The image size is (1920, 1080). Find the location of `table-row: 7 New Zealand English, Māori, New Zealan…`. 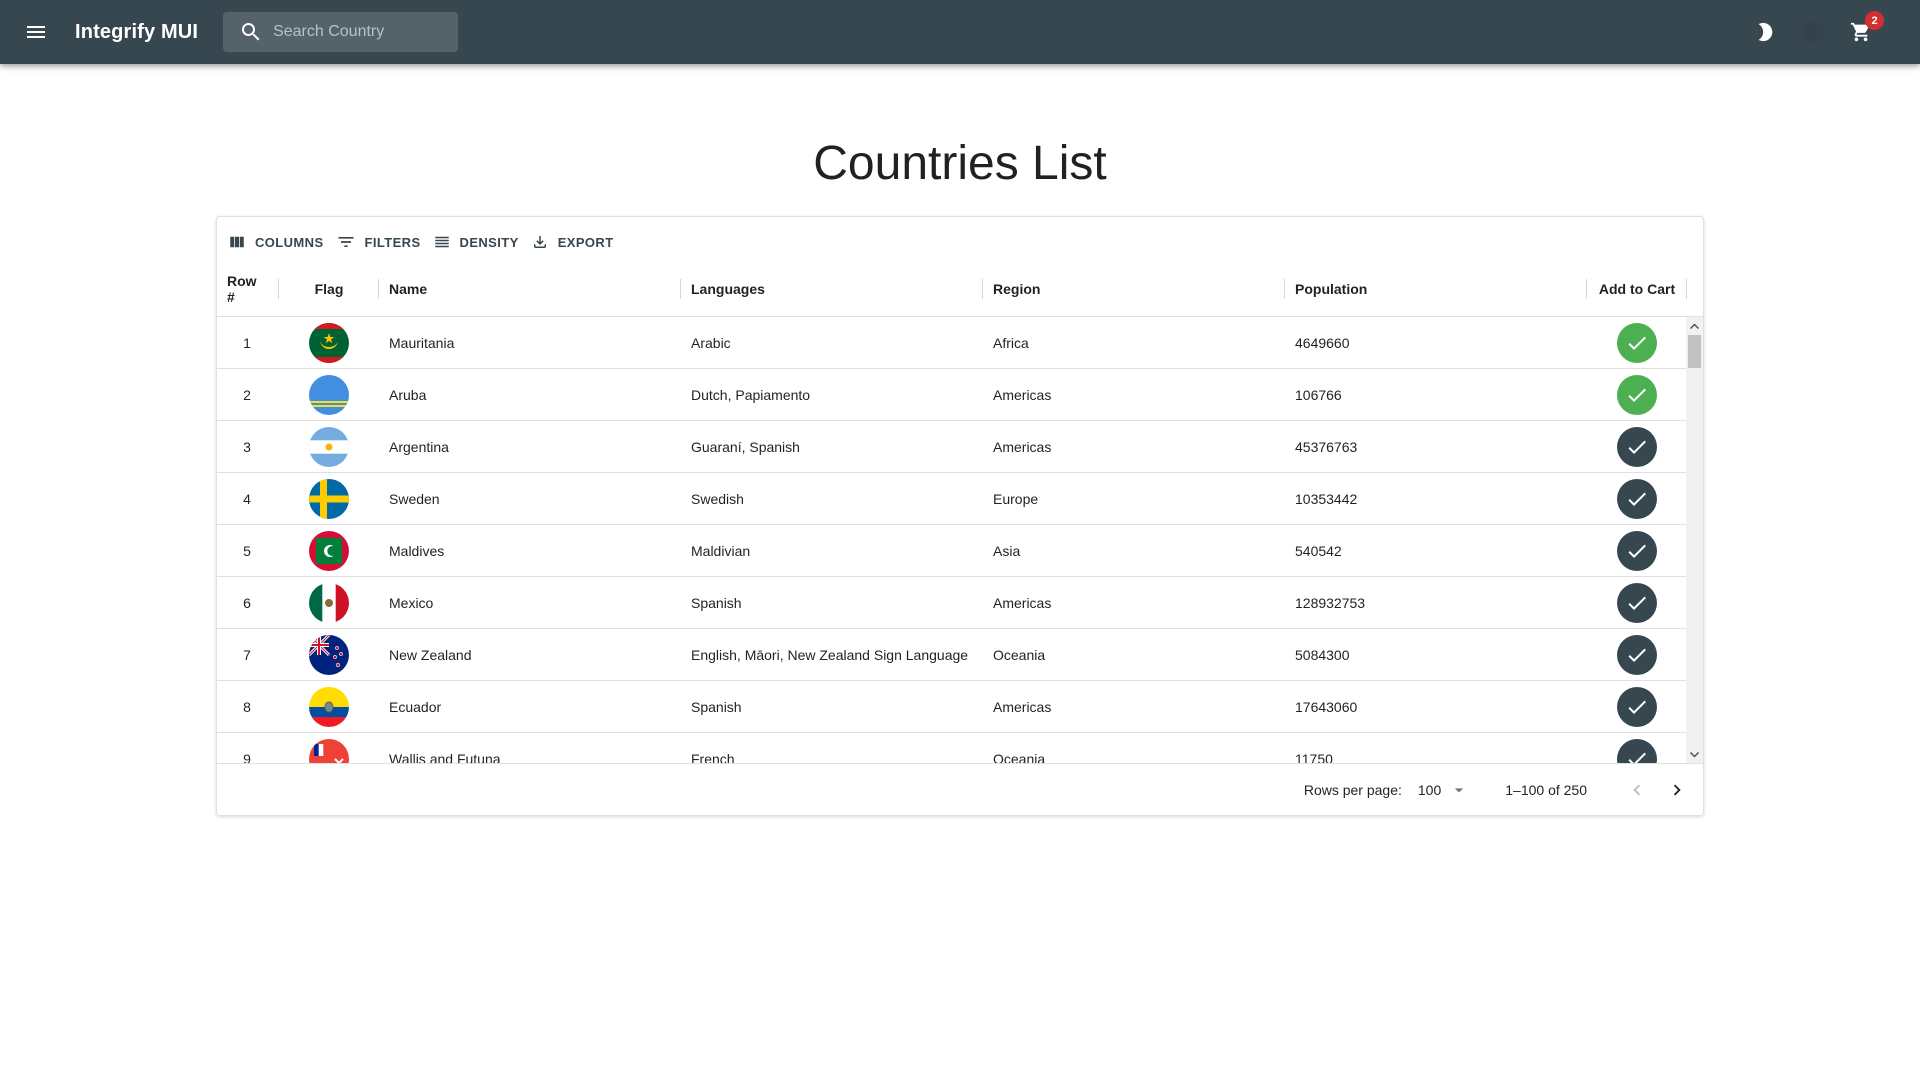

table-row: 7 New Zealand English, Māori, New Zealan… is located at coordinates (951, 655).